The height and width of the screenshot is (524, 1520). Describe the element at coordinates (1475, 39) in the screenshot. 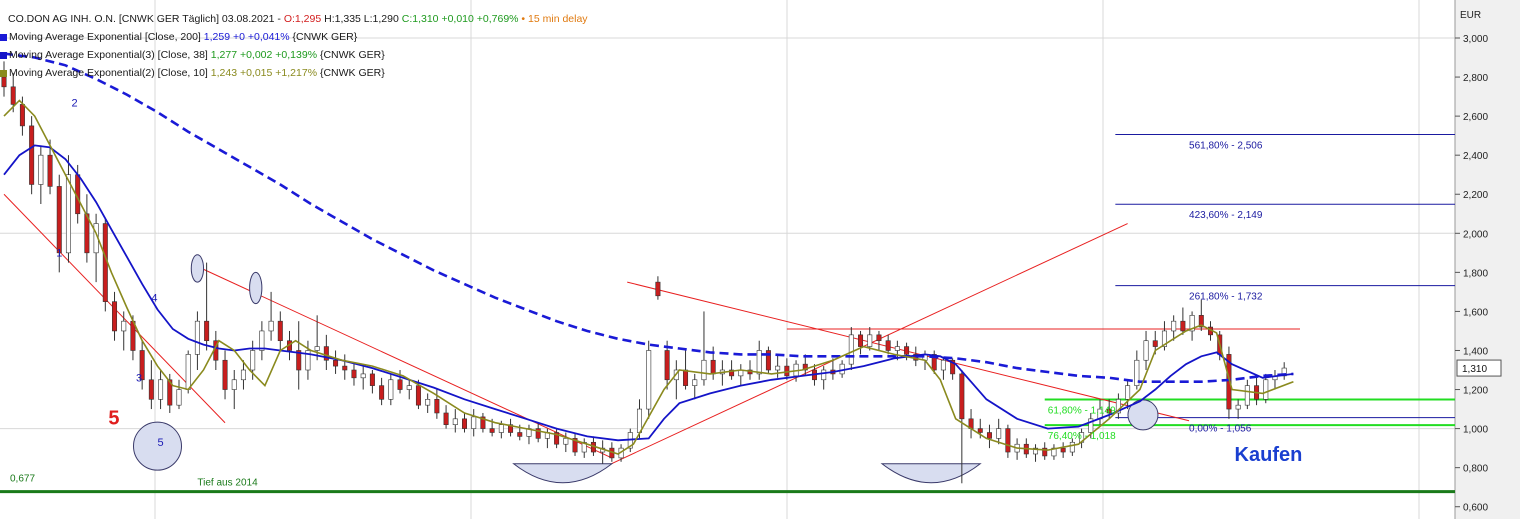

I see `y-tick-label: 3,000` at that location.